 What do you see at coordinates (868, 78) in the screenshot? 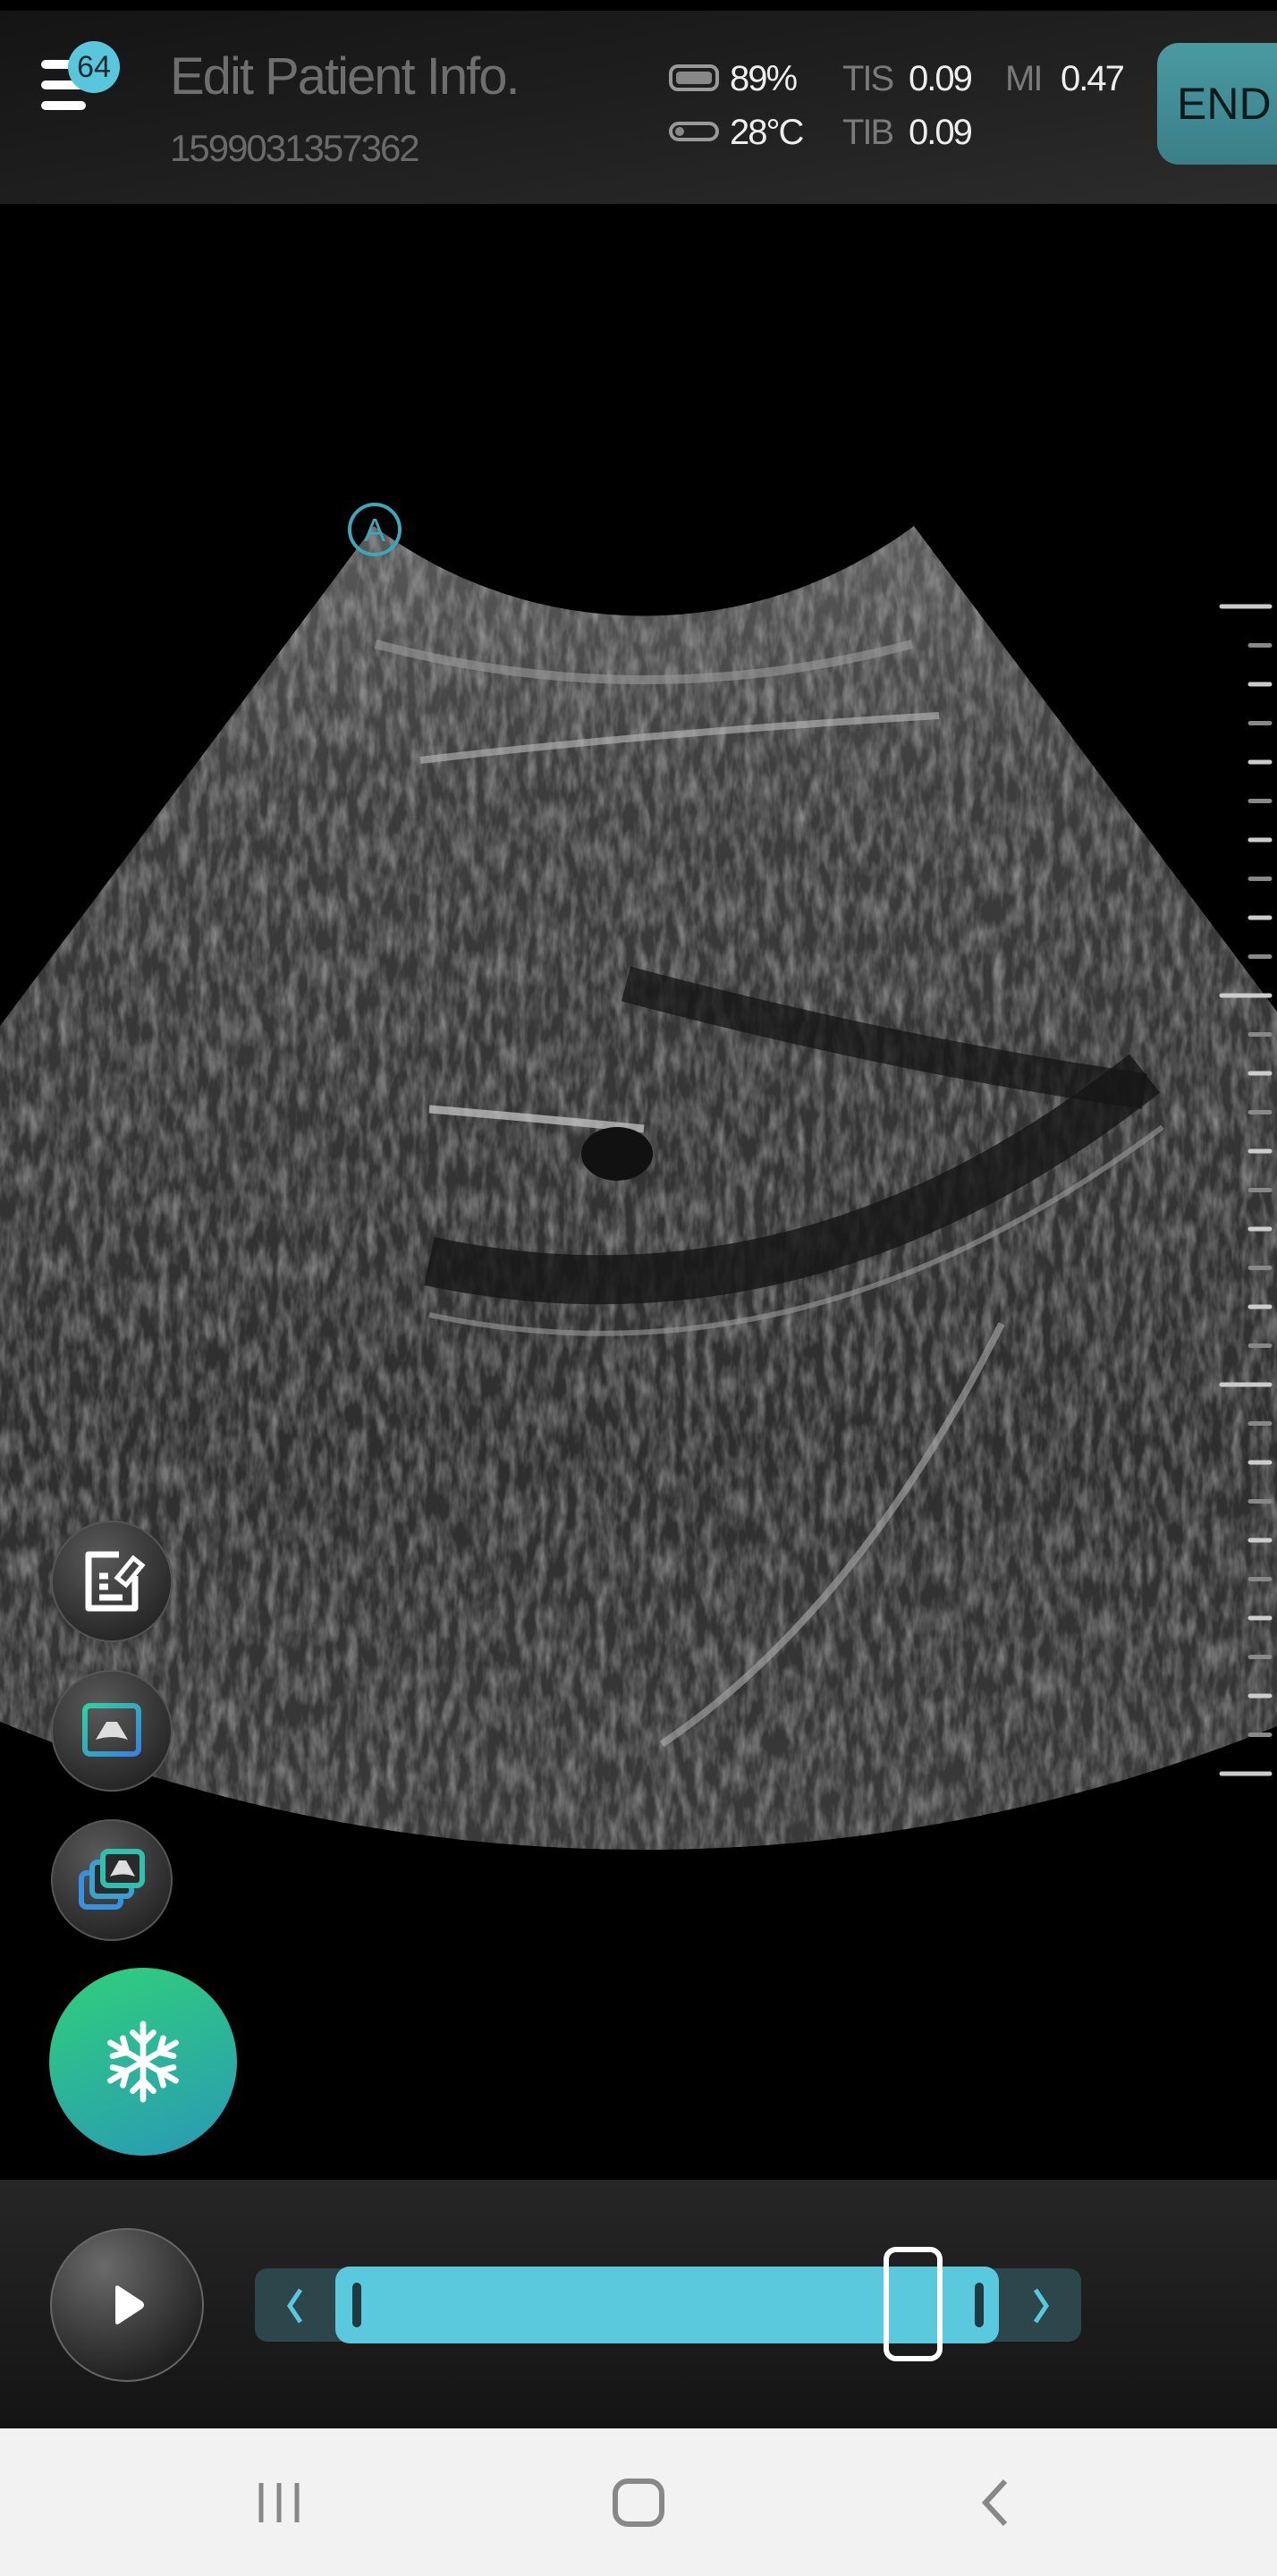
I see `tis-label: TIS` at bounding box center [868, 78].